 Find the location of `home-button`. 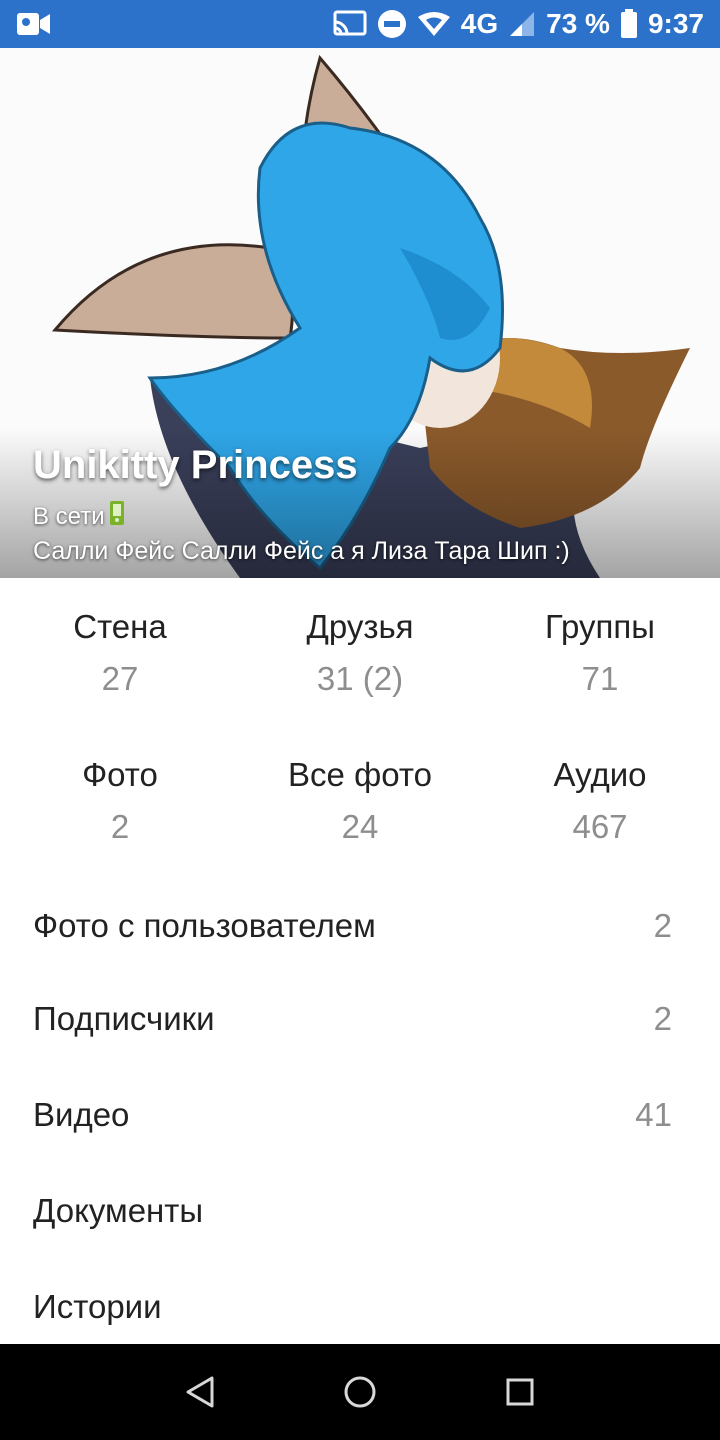

home-button is located at coordinates (360, 1392).